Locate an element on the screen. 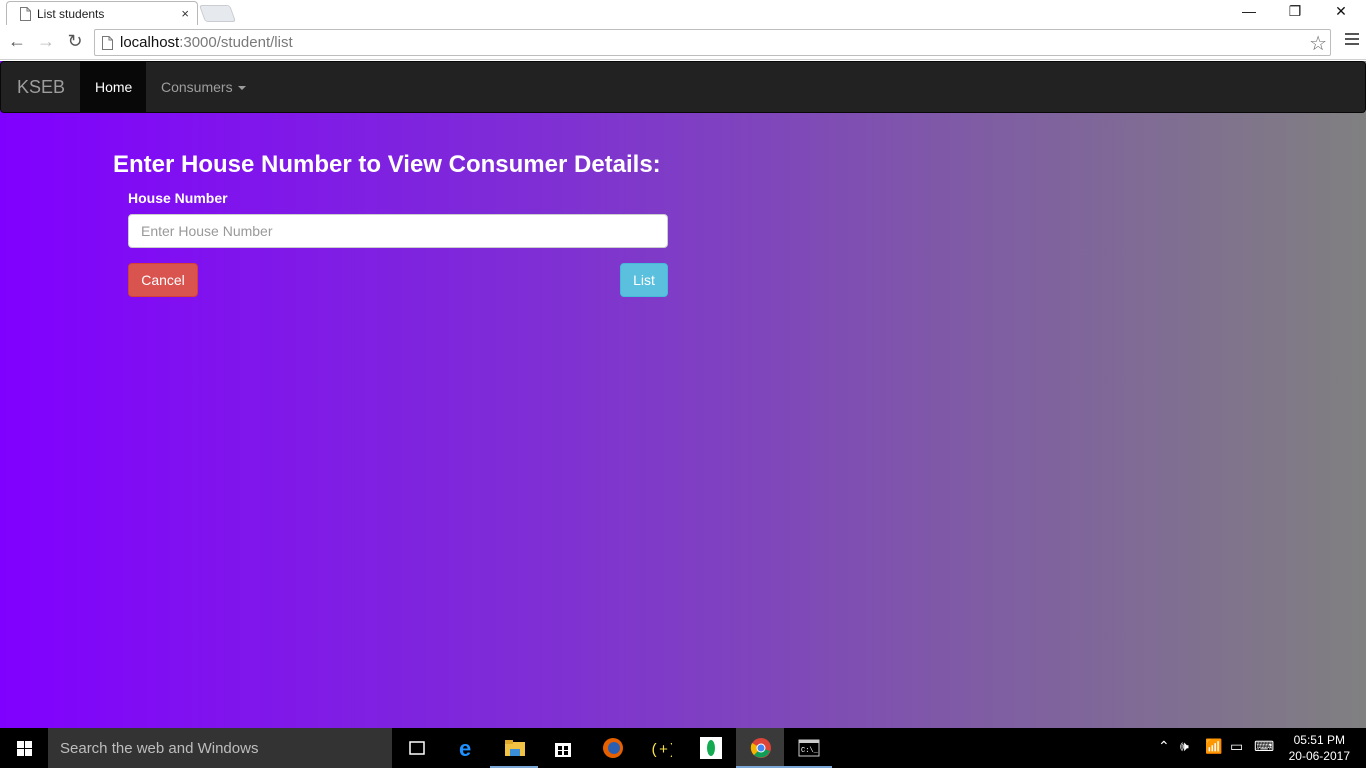 Image resolution: width=1366 pixels, height=768 pixels. url-text: localhost:3000/student/list is located at coordinates (206, 42).